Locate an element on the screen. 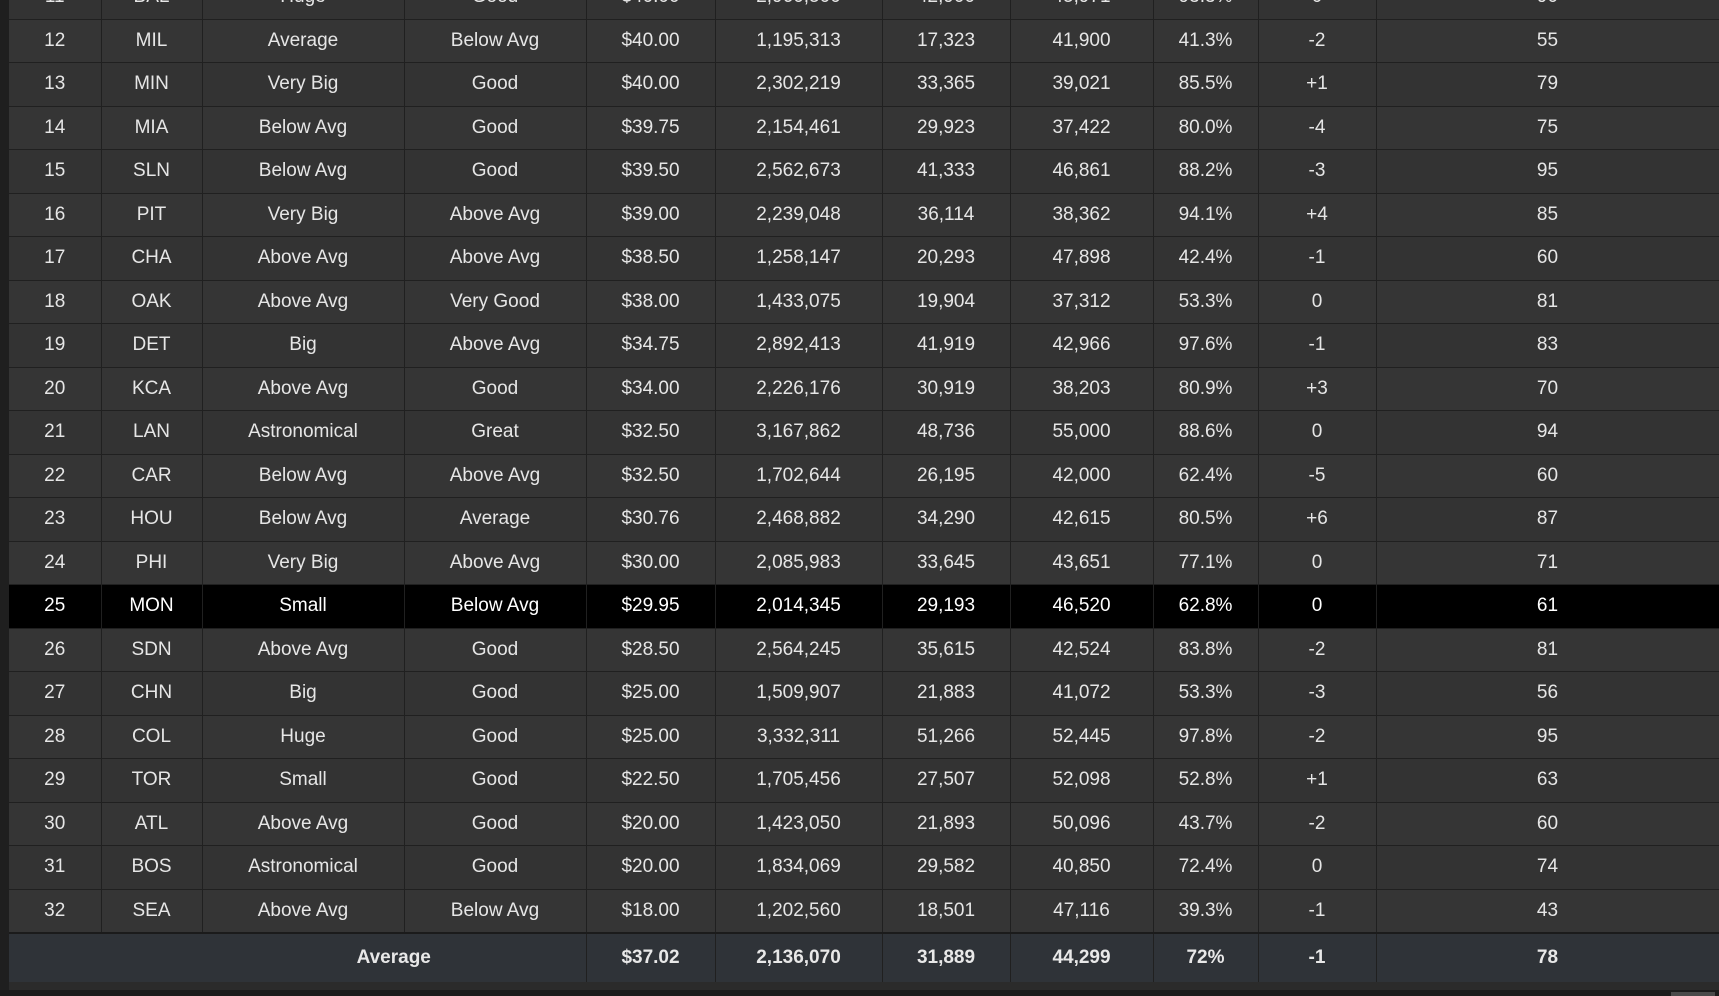 The width and height of the screenshot is (1719, 996). cell-rank: 19 is located at coordinates (55, 345).